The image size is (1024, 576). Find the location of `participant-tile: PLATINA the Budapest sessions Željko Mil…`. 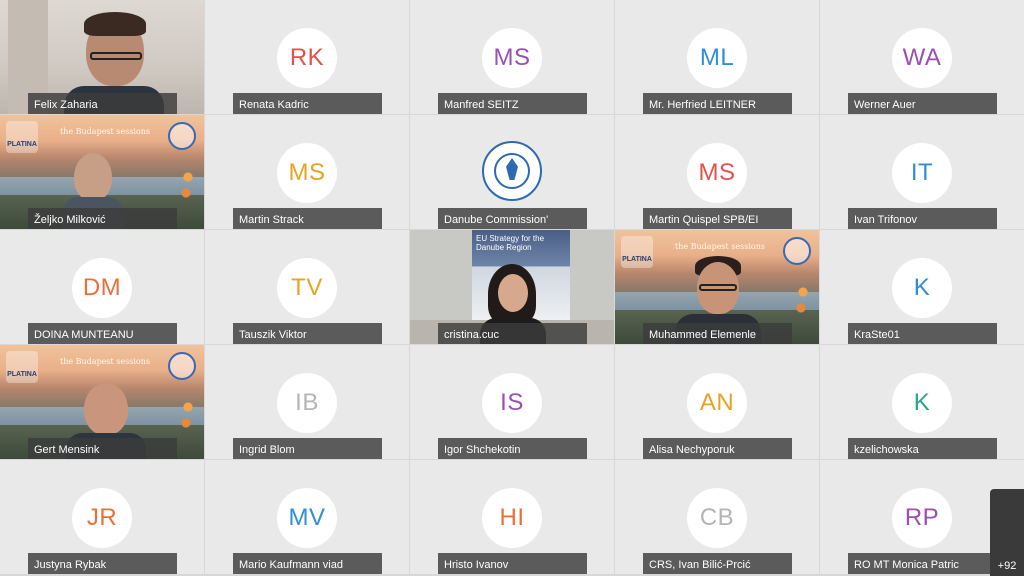

participant-tile: PLATINA the Budapest sessions Željko Mil… is located at coordinates (102, 172).